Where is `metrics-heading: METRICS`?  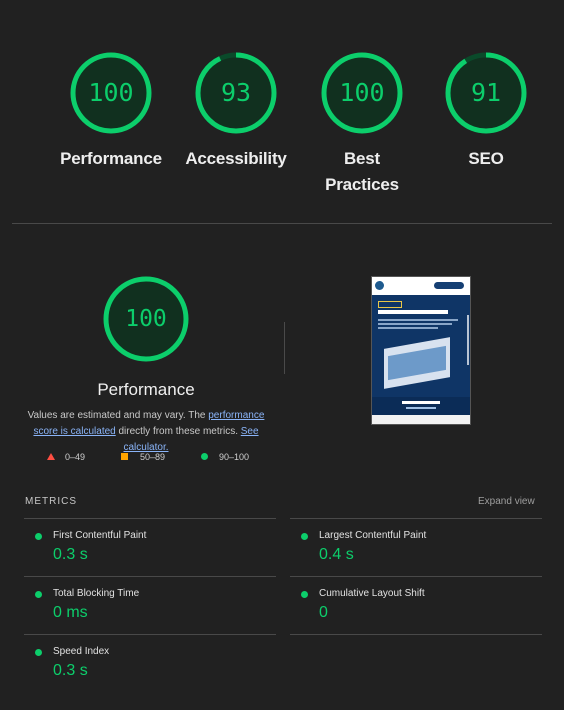
metrics-heading: METRICS is located at coordinates (51, 501).